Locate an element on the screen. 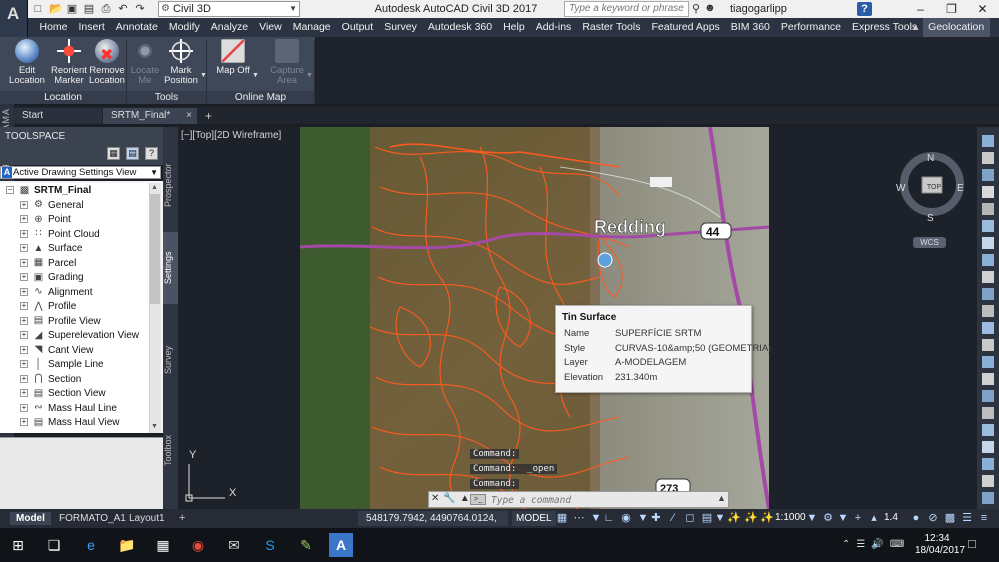  open-folder-icon: 📂 is located at coordinates (56, 9).